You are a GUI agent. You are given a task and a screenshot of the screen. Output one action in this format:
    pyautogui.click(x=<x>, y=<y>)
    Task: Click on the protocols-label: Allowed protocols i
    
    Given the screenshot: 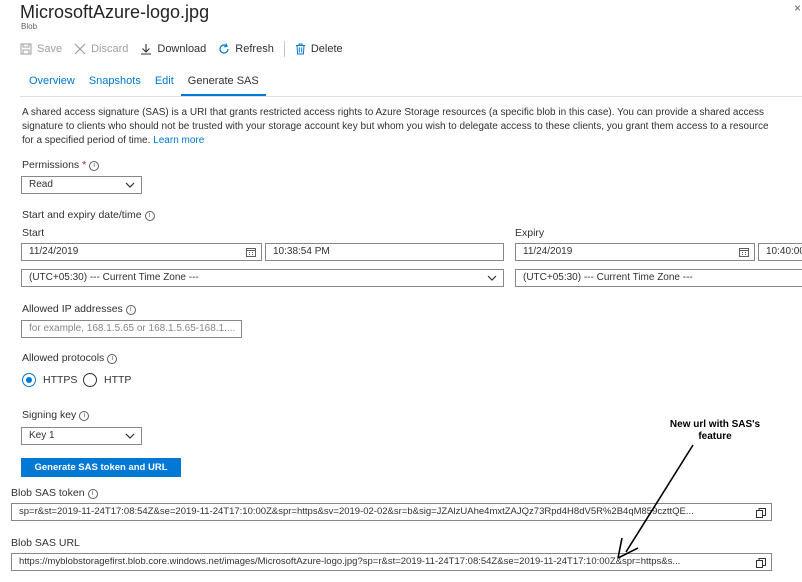 What is the action you would take?
    pyautogui.click(x=70, y=358)
    